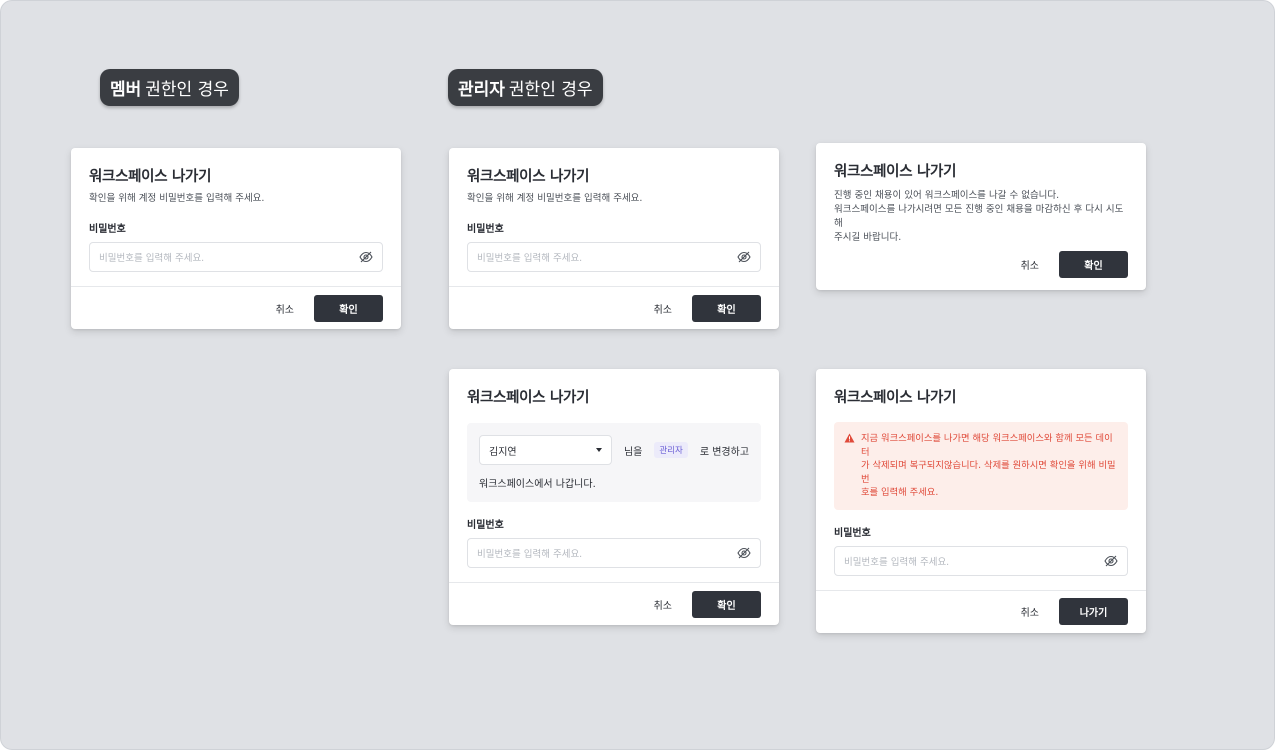  What do you see at coordinates (947, 195) in the screenshot?
I see `description-line: 진행 중인 채용이 있어 워크스페이스를 나갈 수 없습니다.` at bounding box center [947, 195].